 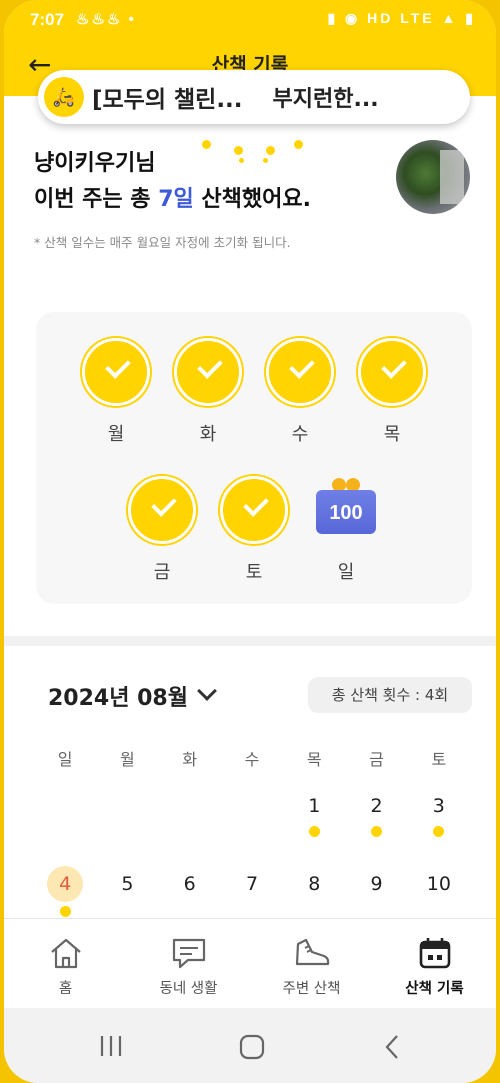 I want to click on chevron-down-icon, so click(x=207, y=691).